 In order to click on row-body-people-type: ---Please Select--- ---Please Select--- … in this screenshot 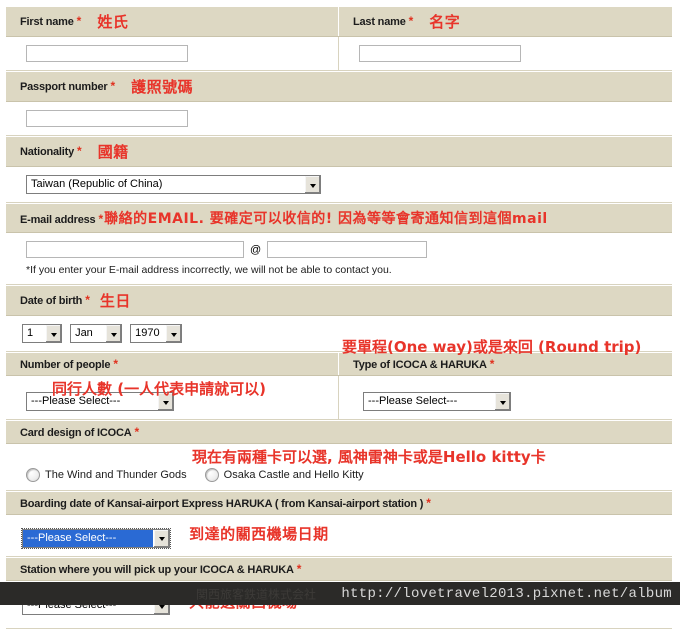, I will do `click(339, 398)`.